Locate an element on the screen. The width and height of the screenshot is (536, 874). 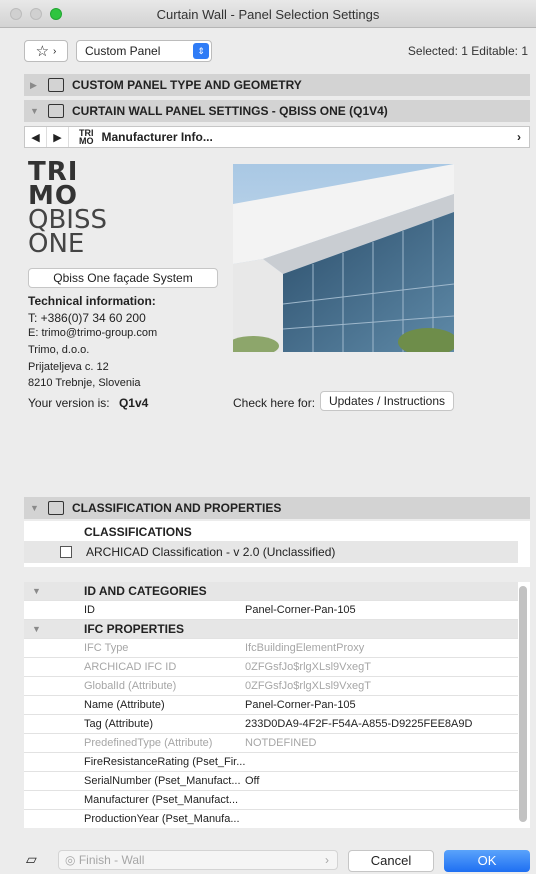
finish-surface-select: ◎ Finish - Wall › is located at coordinates (198, 860).